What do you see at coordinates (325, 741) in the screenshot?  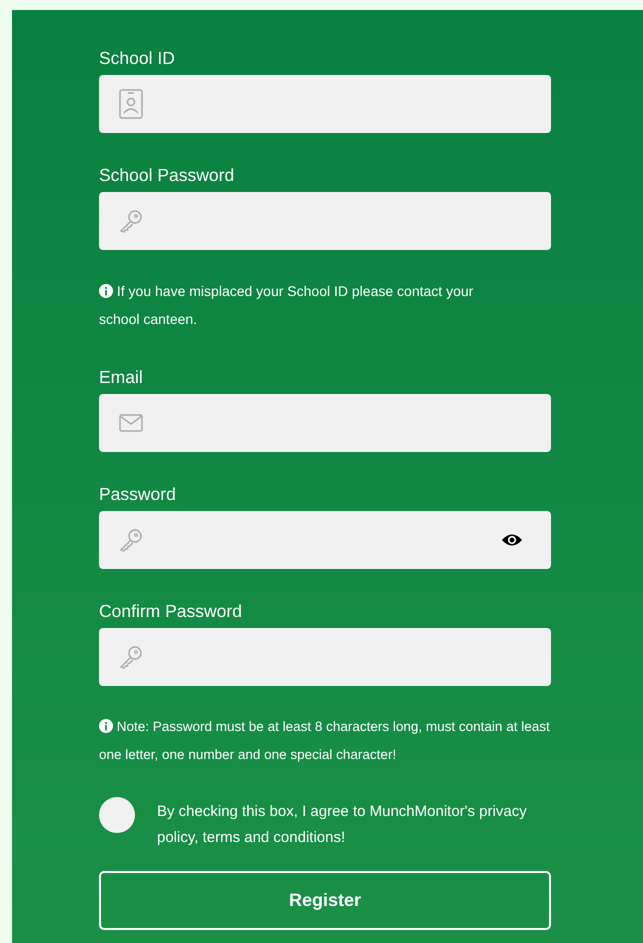 I see `info-note: Note: Password must be at least 8 characters long, must contain at least one letter, one number and one special character!` at bounding box center [325, 741].